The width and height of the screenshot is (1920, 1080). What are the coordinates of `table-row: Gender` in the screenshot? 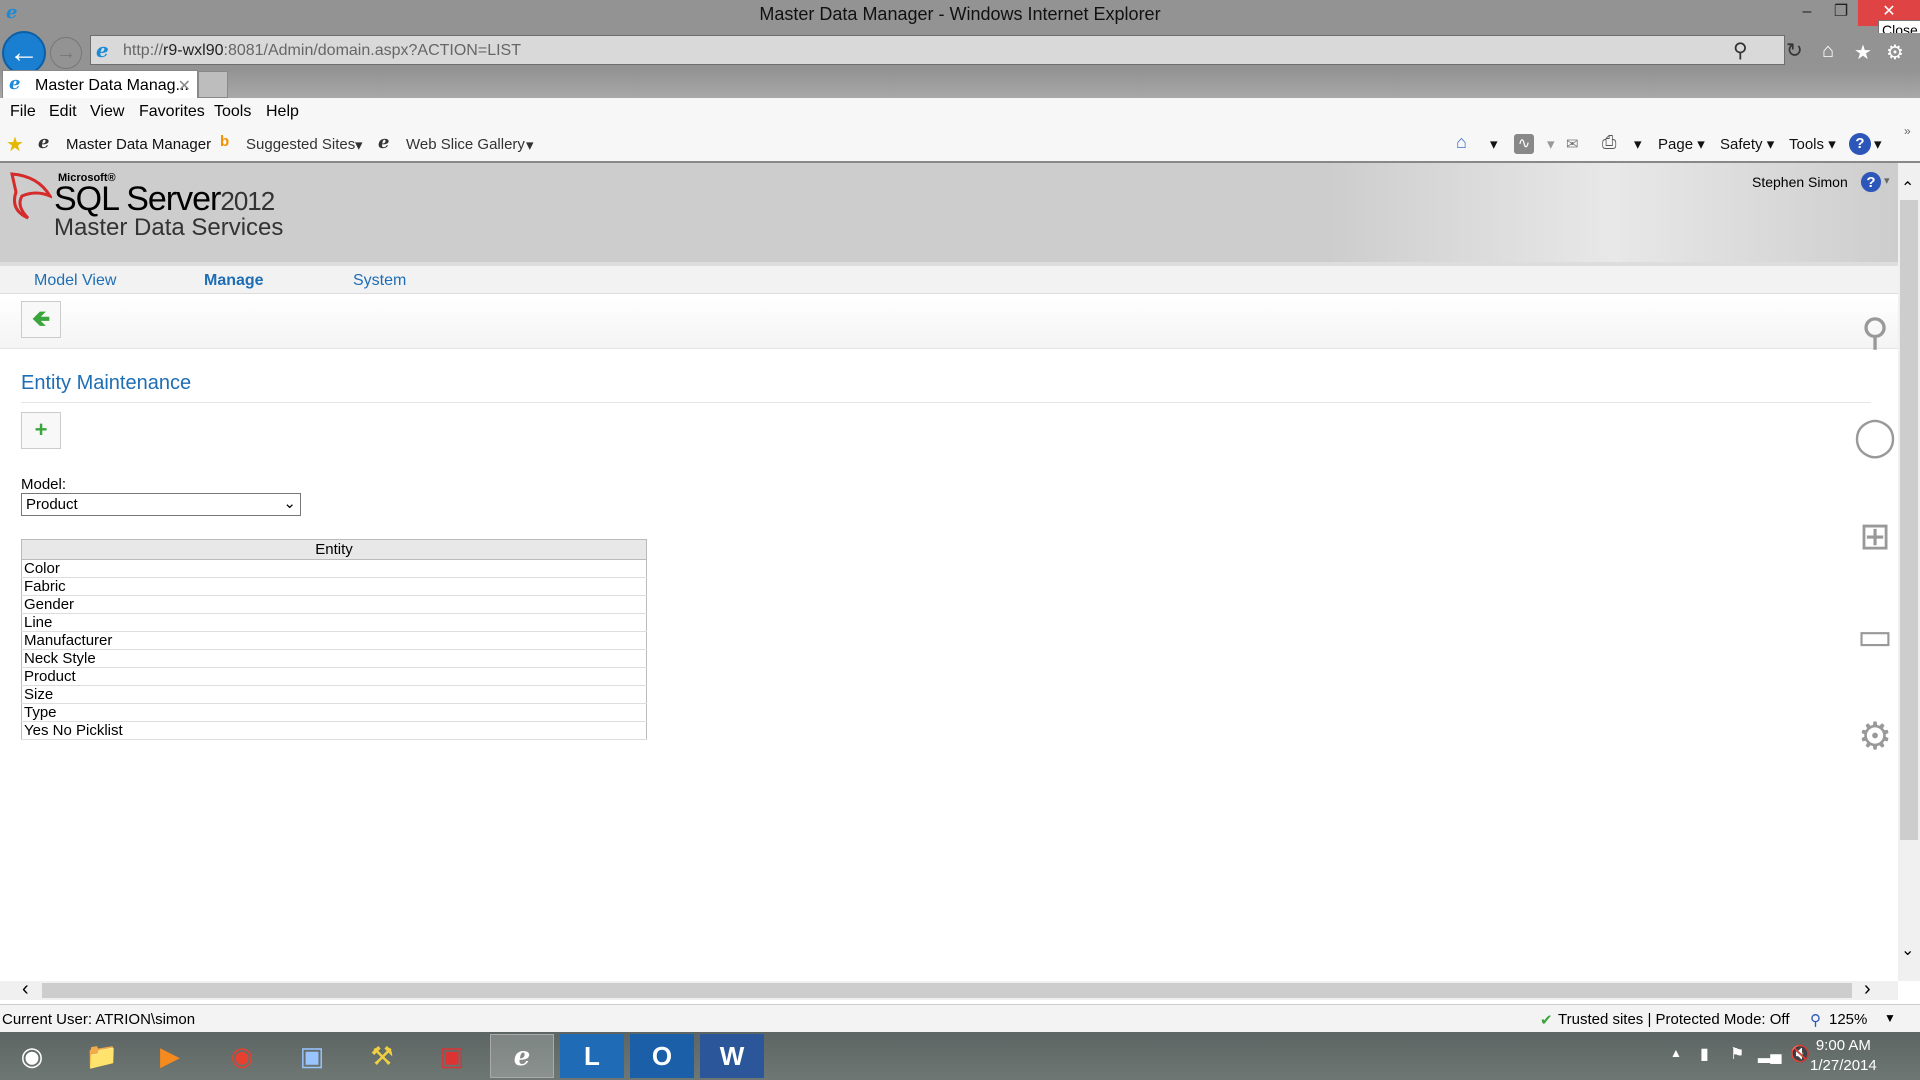 It's located at (334, 604).